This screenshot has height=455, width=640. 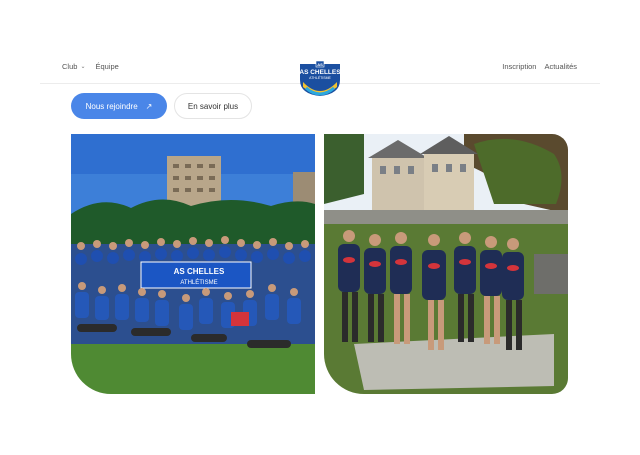 What do you see at coordinates (83, 67) in the screenshot?
I see `chevron-down-icon: ⌄` at bounding box center [83, 67].